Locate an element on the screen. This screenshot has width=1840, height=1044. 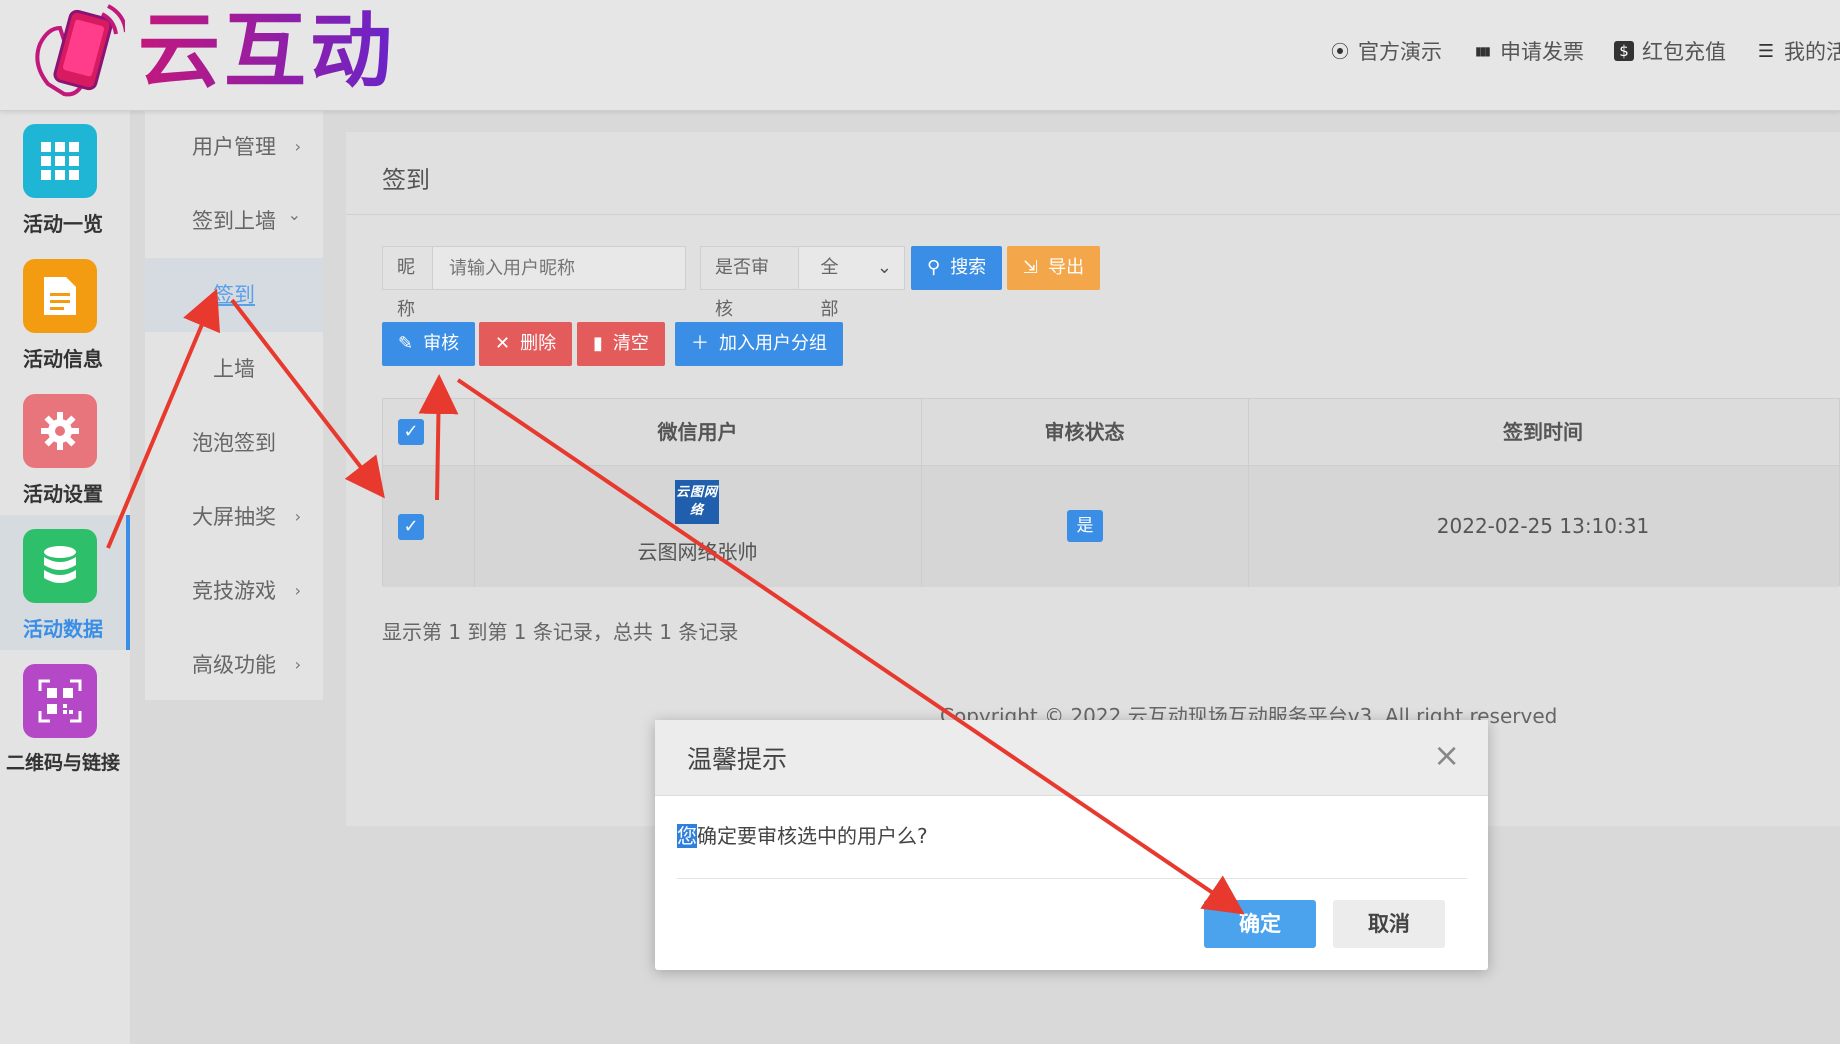
status-badge: 是 is located at coordinates (1085, 526).